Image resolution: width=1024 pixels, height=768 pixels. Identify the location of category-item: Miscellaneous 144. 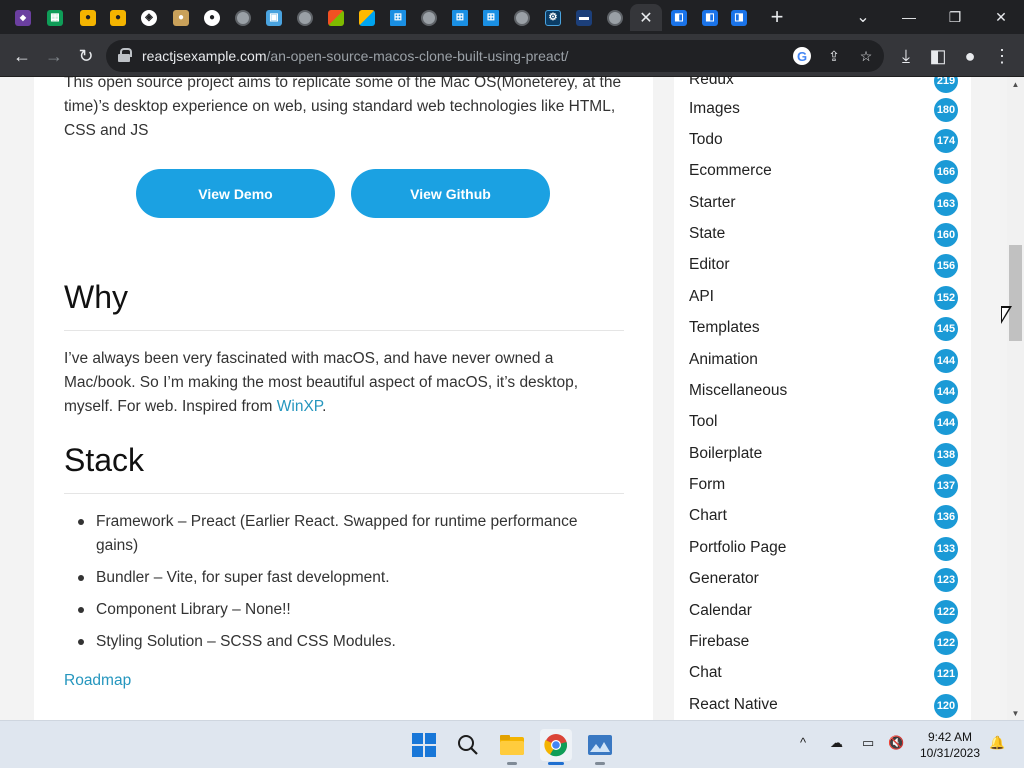
(824, 392).